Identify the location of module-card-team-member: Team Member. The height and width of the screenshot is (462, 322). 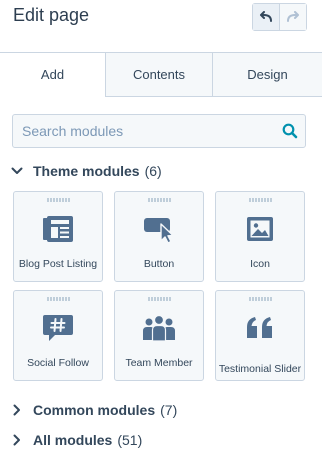
(159, 335).